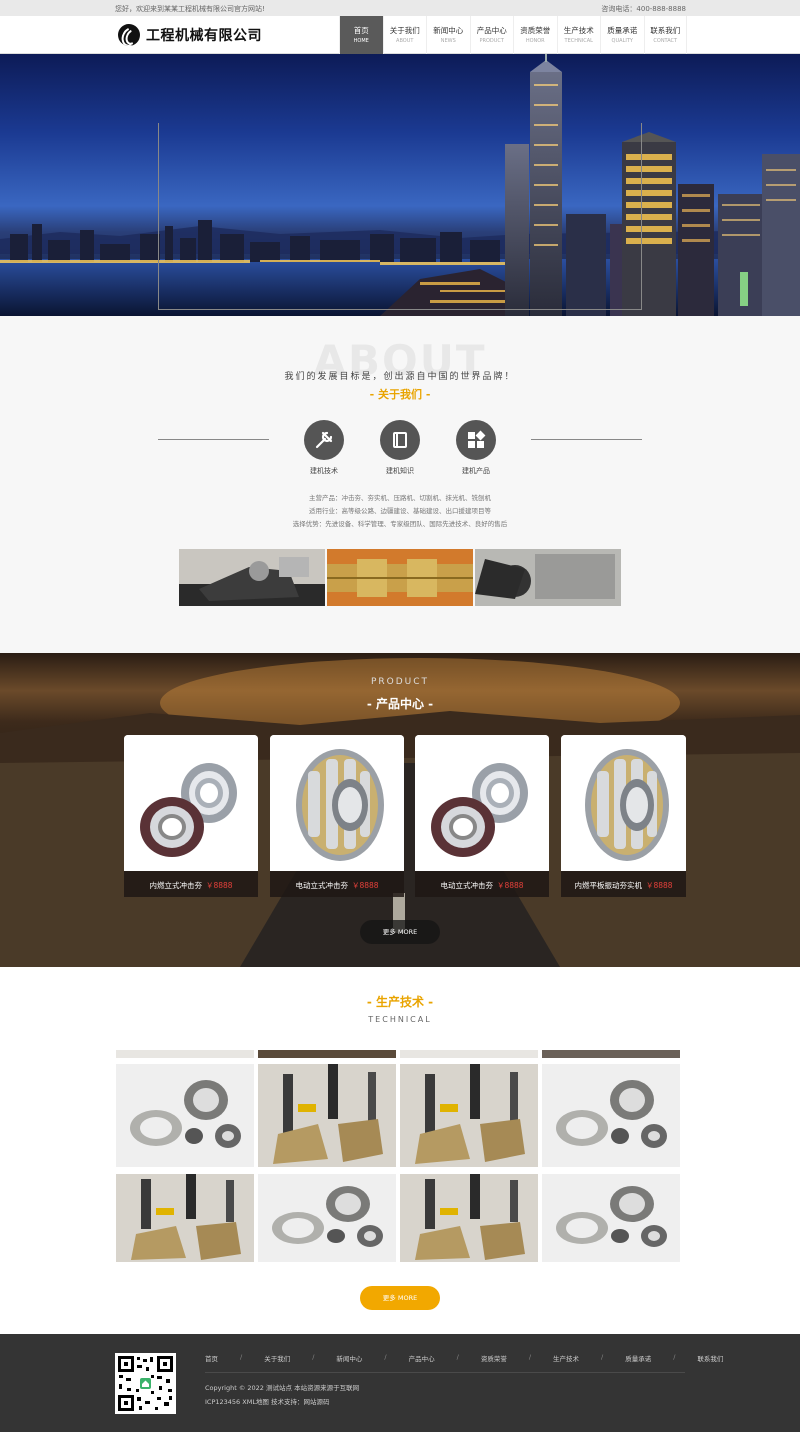 The image size is (800, 1432). I want to click on nav-item-technical: 生产技术 TECHNICAL, so click(578, 35).